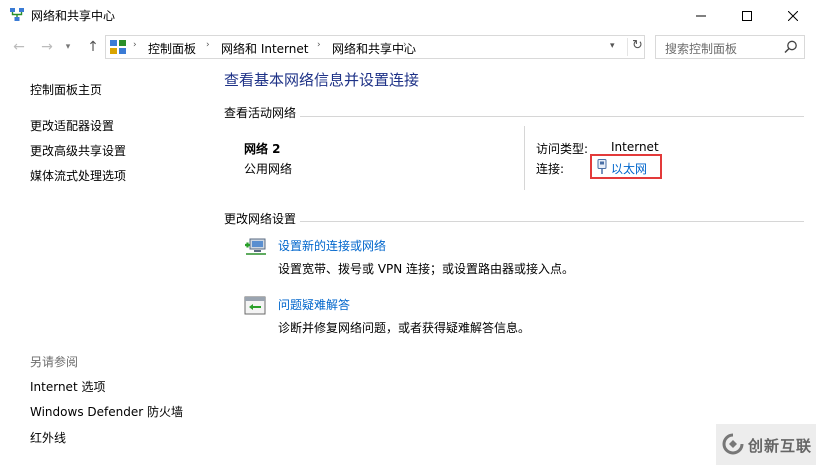 The height and width of the screenshot is (465, 816). Describe the element at coordinates (701, 48) in the screenshot. I see `search-input: 搜索控制面板` at that location.